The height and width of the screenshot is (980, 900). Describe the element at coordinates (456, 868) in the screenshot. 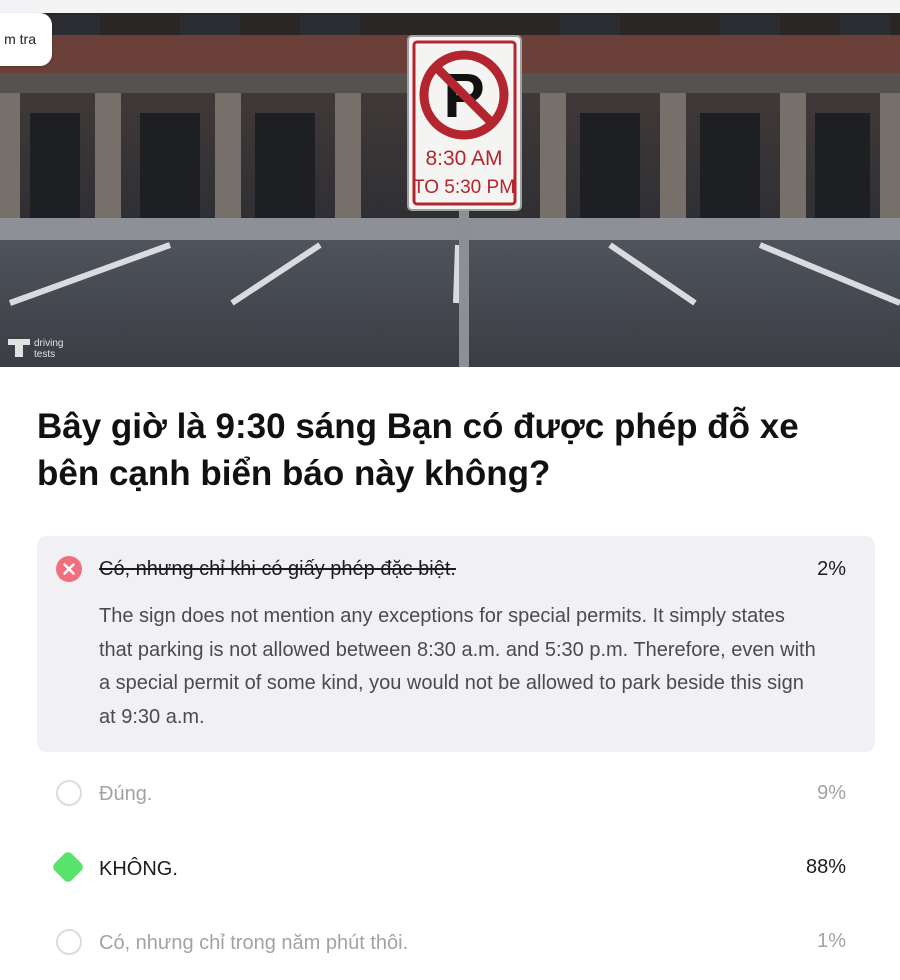

I see `answer-option-3: KHÔNG. 88%` at that location.